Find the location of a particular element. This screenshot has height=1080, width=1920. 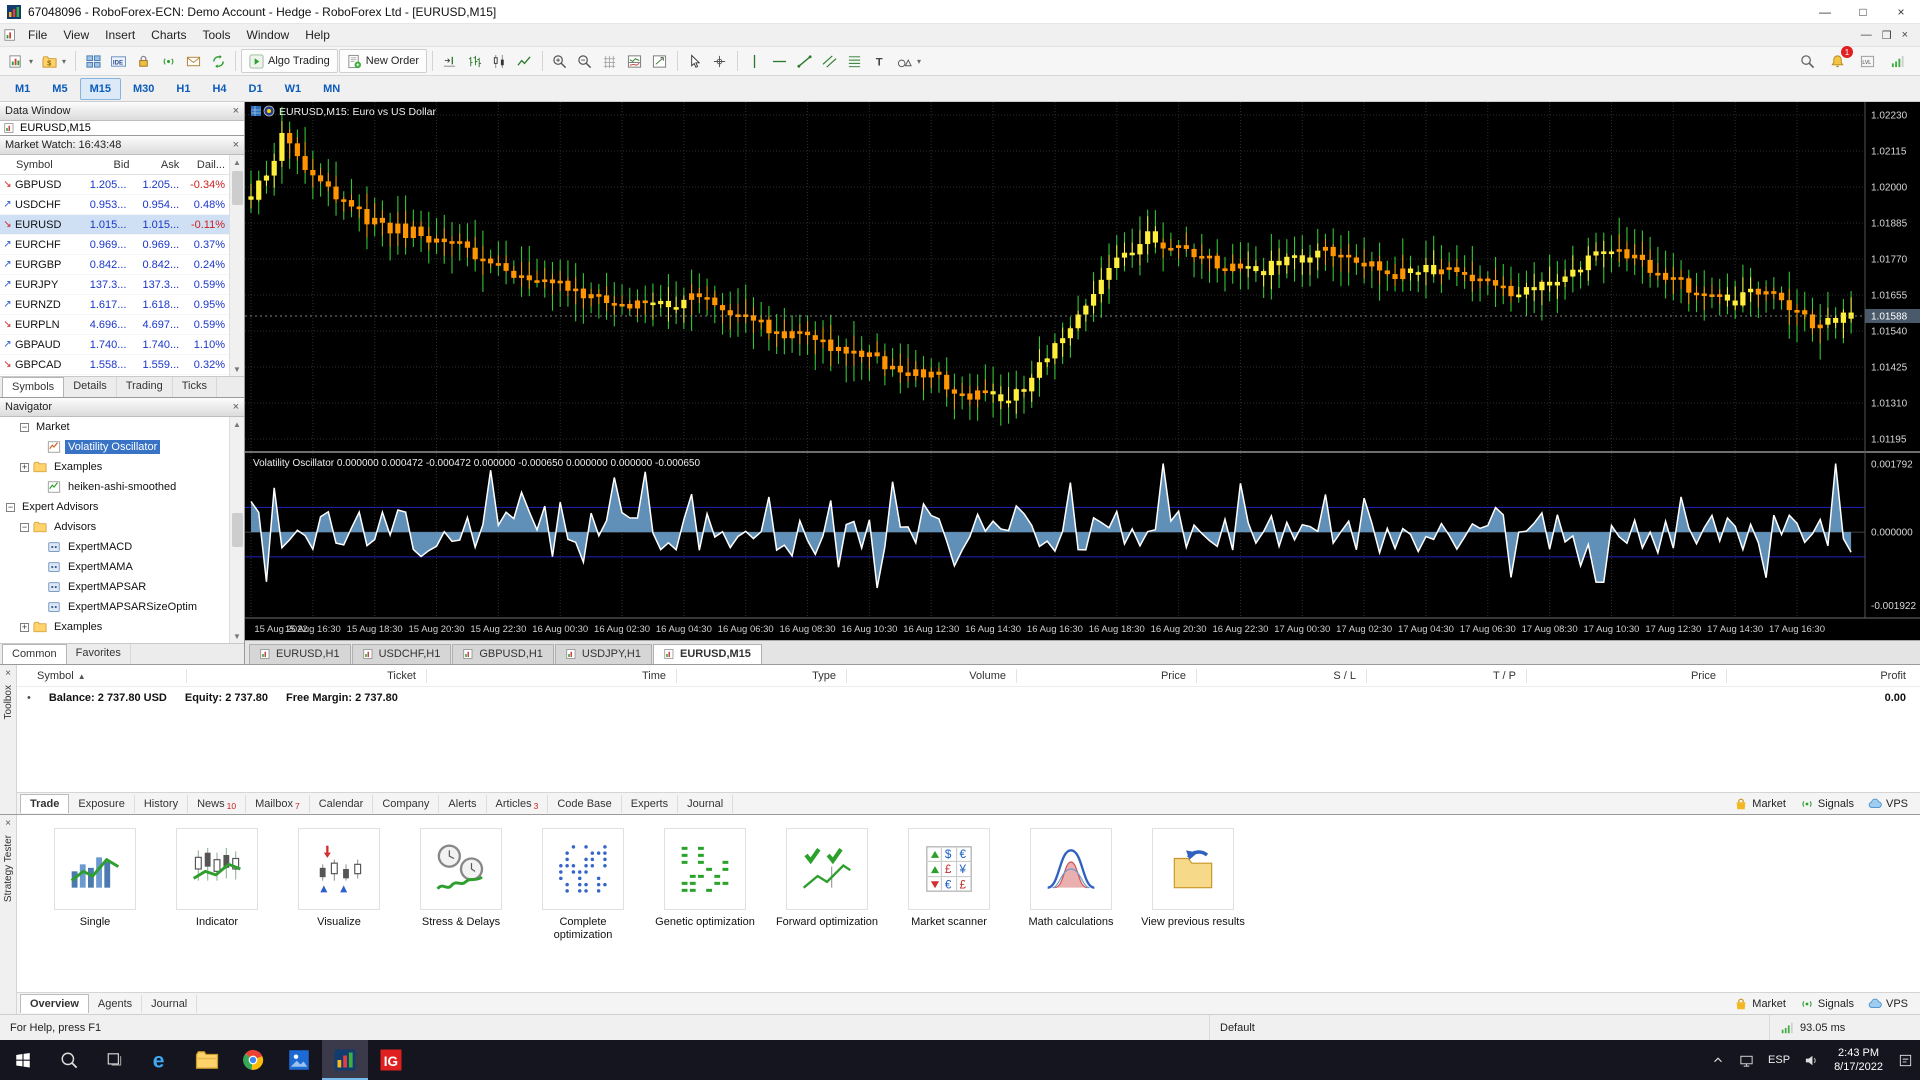

taskbar-edge: e is located at coordinates (161, 1060).